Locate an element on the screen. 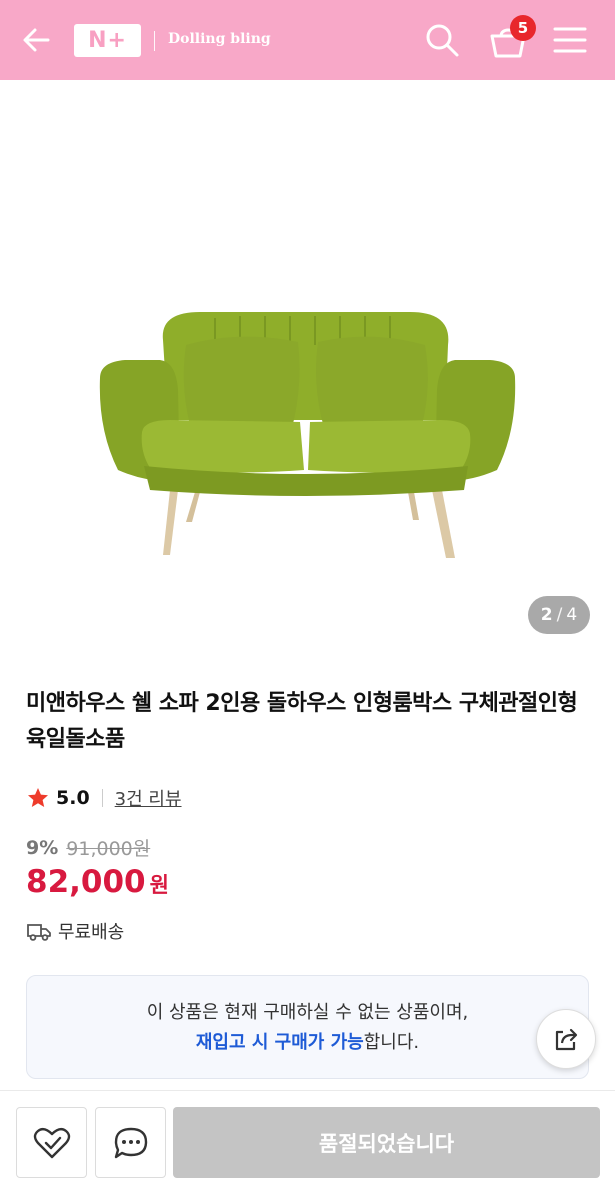 The height and width of the screenshot is (1200, 615). chat-button is located at coordinates (130, 1142).